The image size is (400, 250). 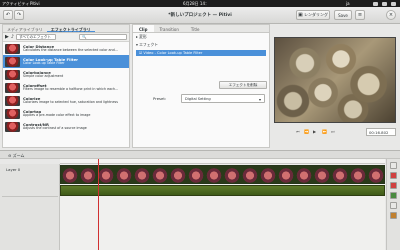 What do you see at coordinates (70, 28) in the screenshot?
I see `tab-effect-library: エフェクトライブラリ` at bounding box center [70, 28].